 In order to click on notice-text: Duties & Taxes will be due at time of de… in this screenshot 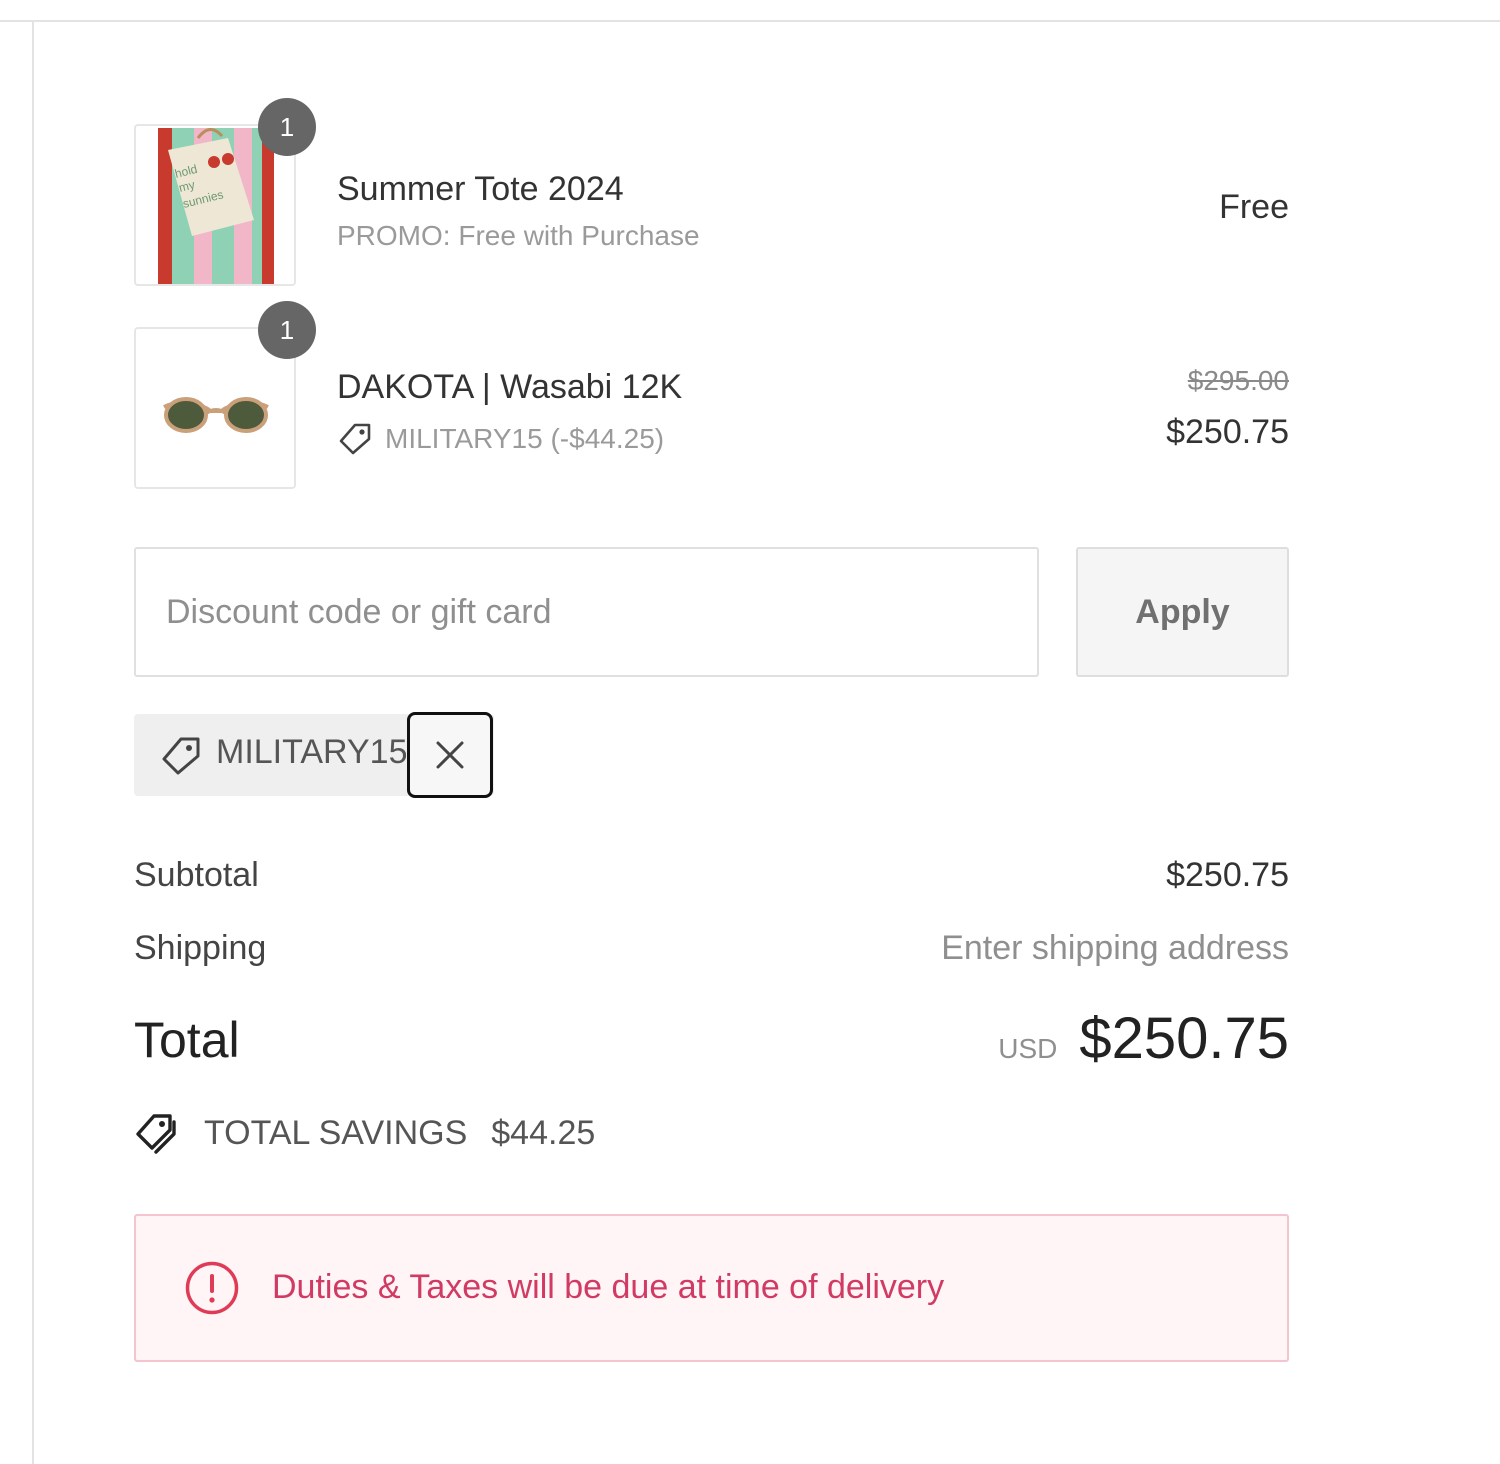, I will do `click(608, 1287)`.